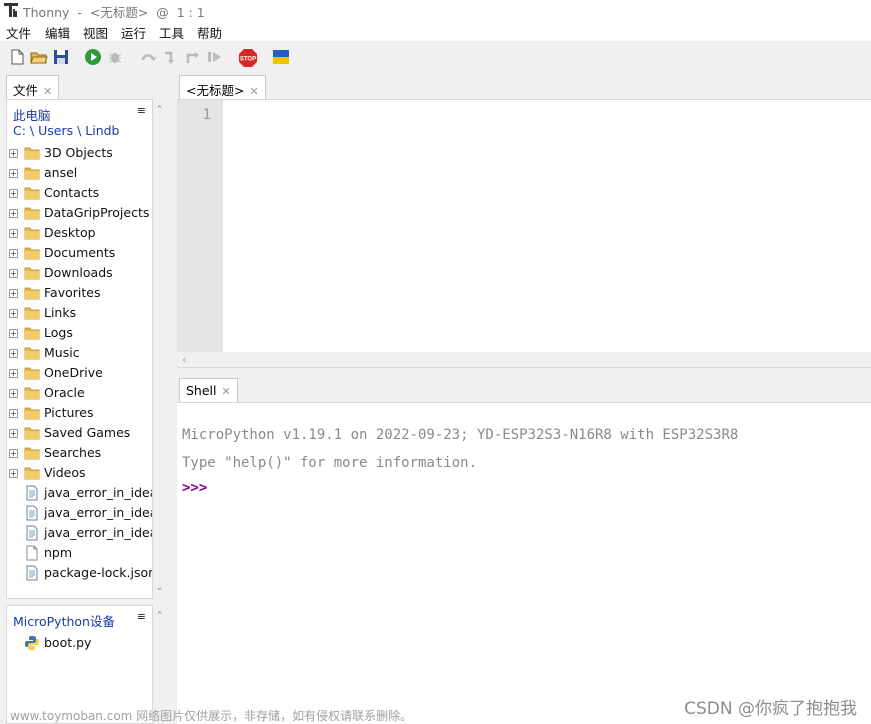 The height and width of the screenshot is (724, 871). What do you see at coordinates (40, 58) in the screenshot?
I see `open-file-icon` at bounding box center [40, 58].